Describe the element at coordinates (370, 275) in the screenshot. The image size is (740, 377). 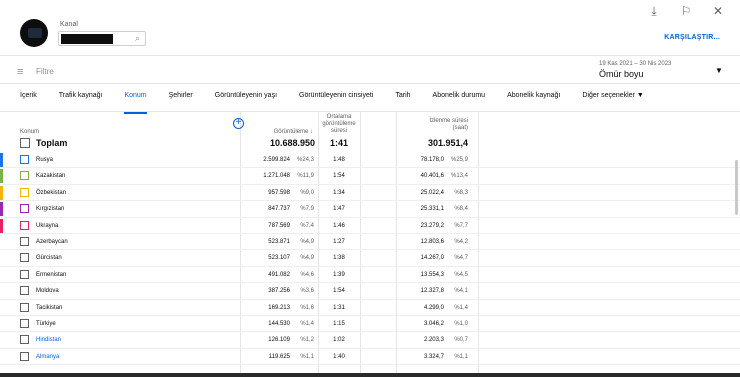
I see `table-row: Ermenistan 491.082 %4,6 1:39 13.554,3 %4,5` at that location.